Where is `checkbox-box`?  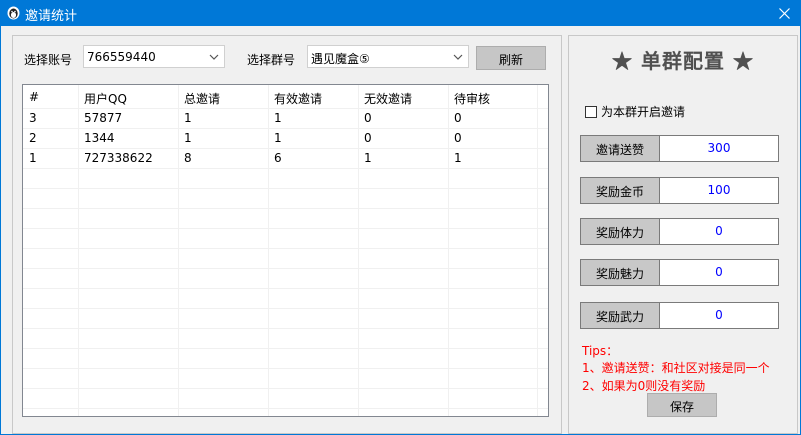
checkbox-box is located at coordinates (591, 111).